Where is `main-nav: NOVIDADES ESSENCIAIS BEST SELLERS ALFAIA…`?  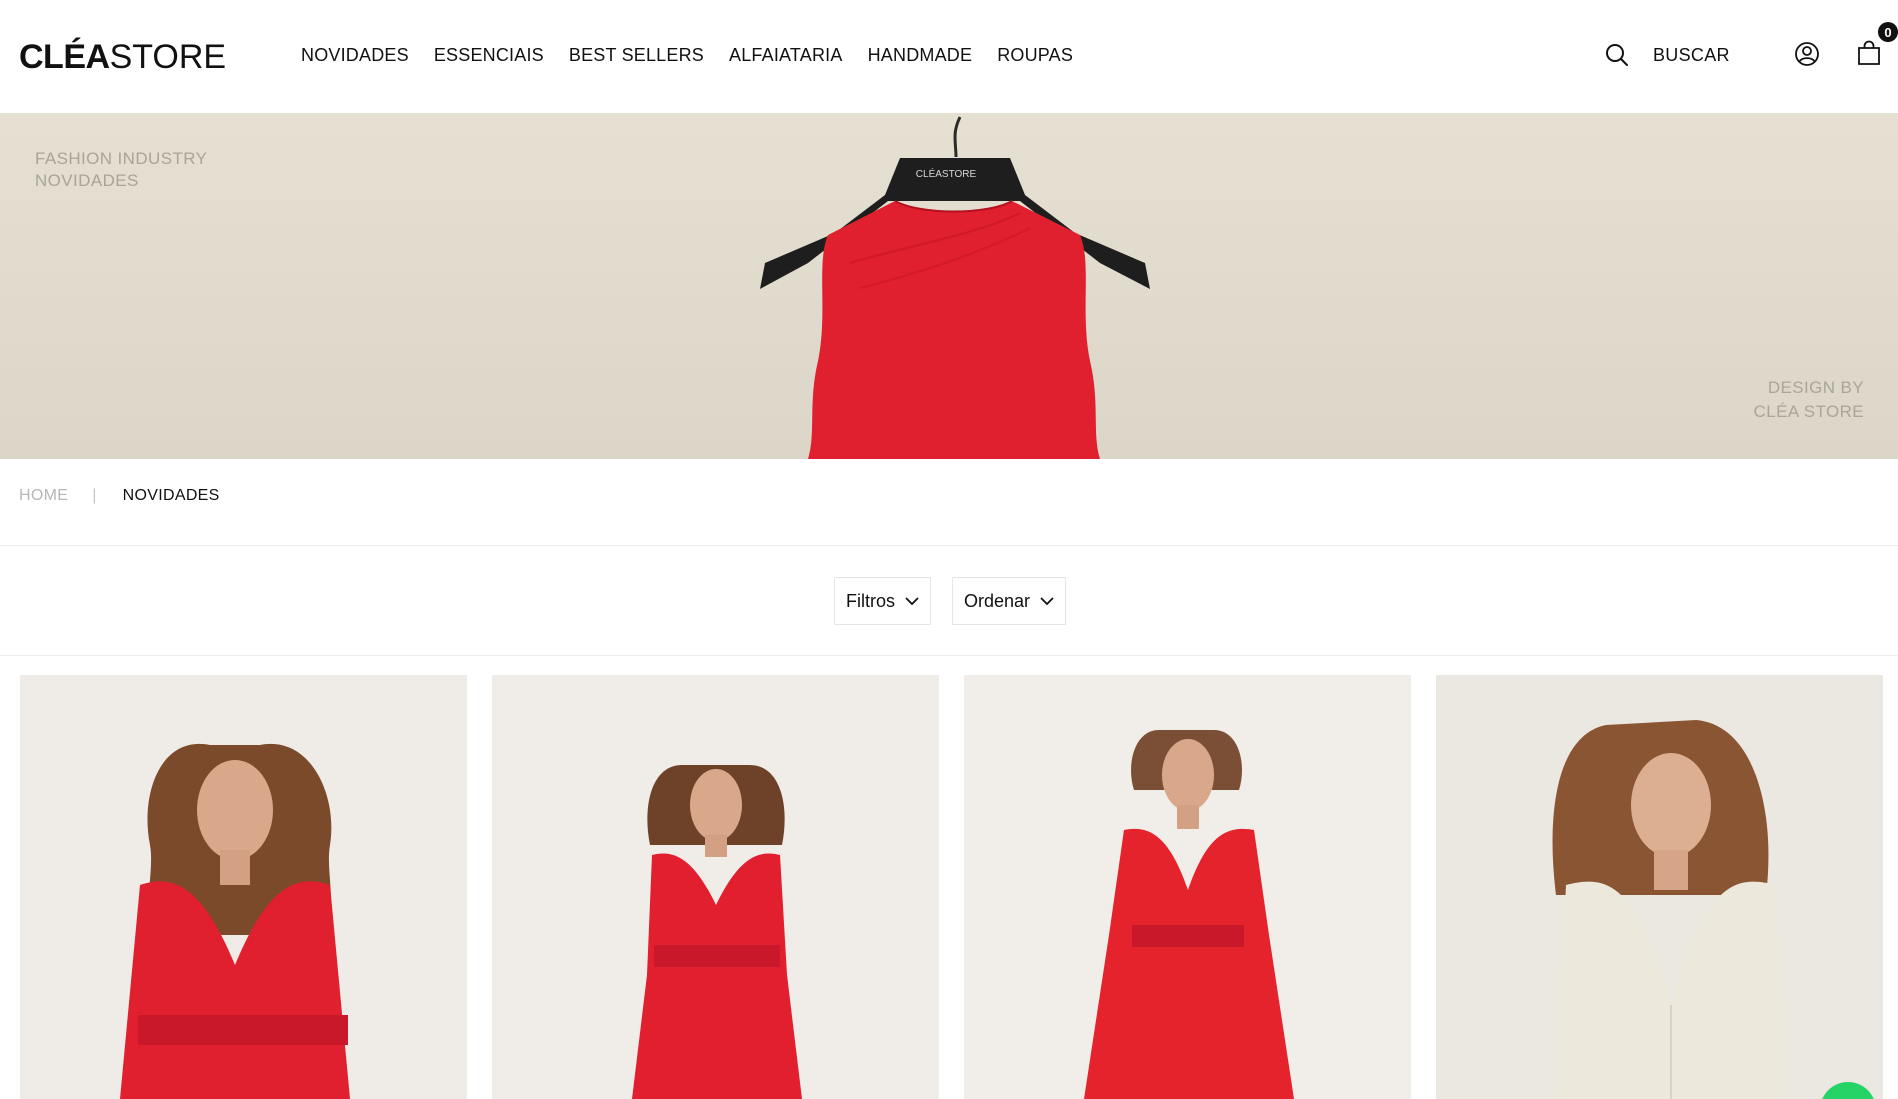 main-nav: NOVIDADES ESSENCIAIS BEST SELLERS ALFAIA… is located at coordinates (699, 55).